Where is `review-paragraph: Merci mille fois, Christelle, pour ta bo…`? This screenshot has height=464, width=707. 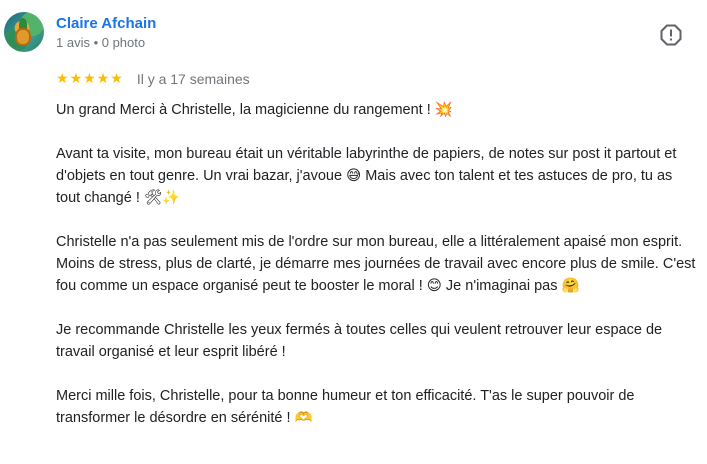 review-paragraph: Merci mille fois, Christelle, pour ta bo… is located at coordinates (345, 407).